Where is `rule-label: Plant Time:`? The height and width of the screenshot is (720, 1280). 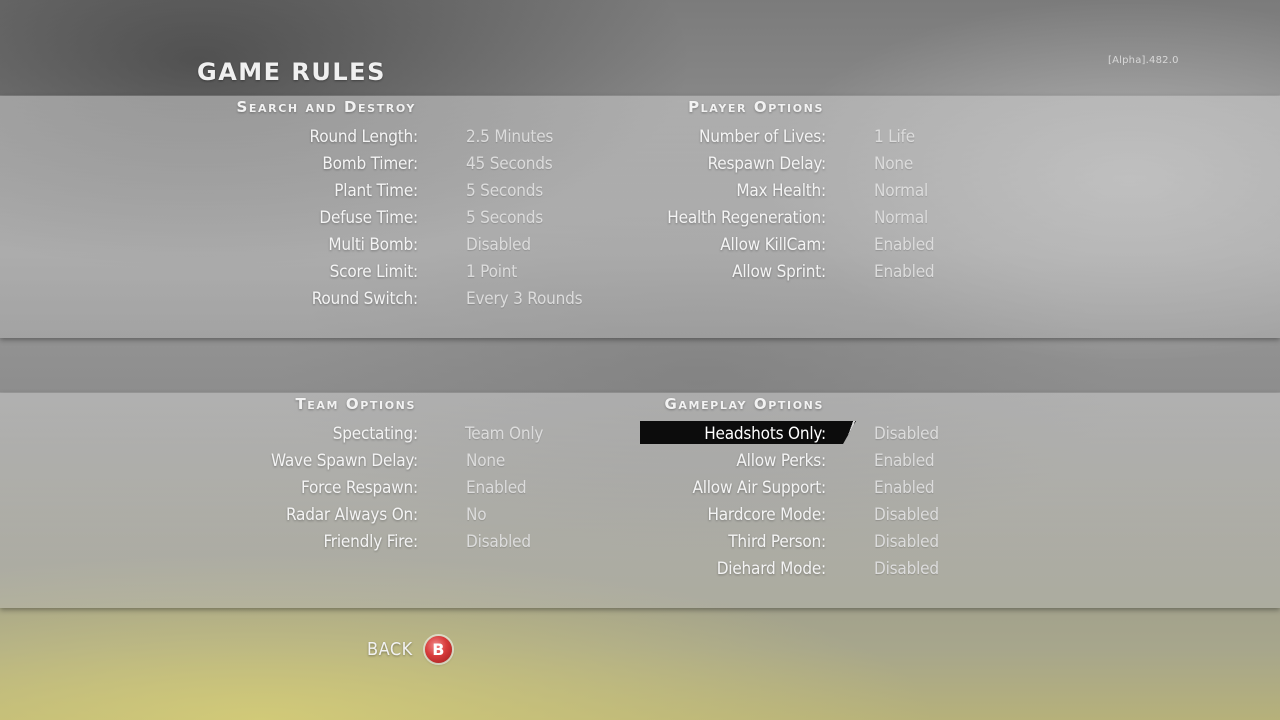
rule-label: Plant Time: is located at coordinates (376, 191).